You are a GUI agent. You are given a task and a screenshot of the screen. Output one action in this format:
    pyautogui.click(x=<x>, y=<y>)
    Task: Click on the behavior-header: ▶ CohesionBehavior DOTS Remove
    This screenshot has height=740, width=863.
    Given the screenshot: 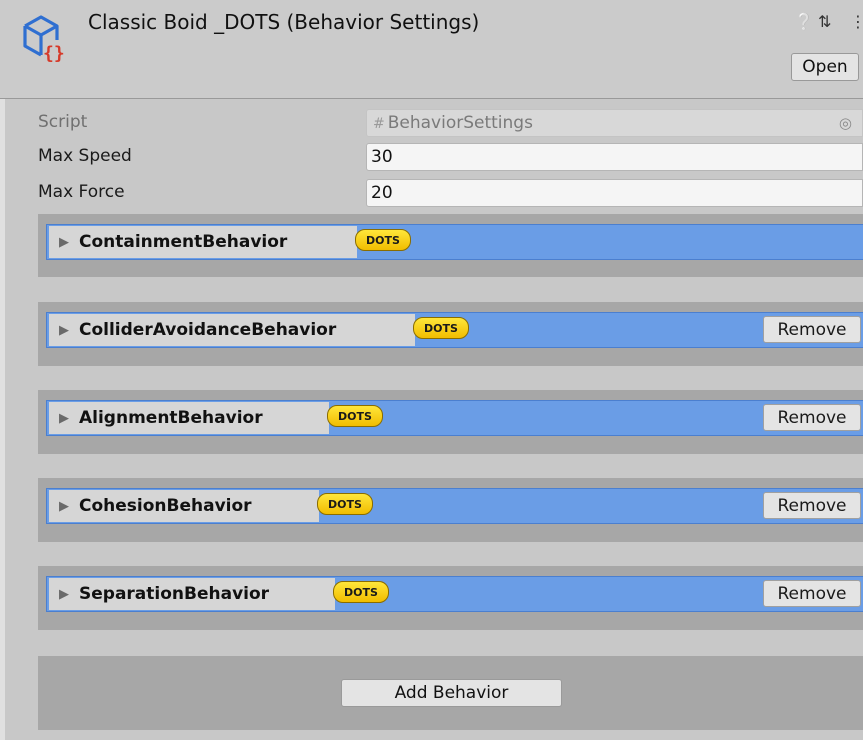 What is the action you would take?
    pyautogui.click(x=454, y=506)
    